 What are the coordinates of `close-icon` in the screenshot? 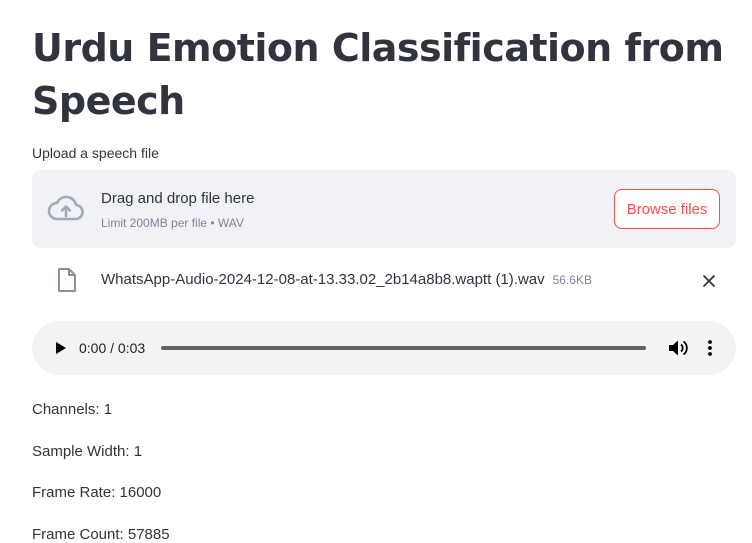 It's located at (709, 281).